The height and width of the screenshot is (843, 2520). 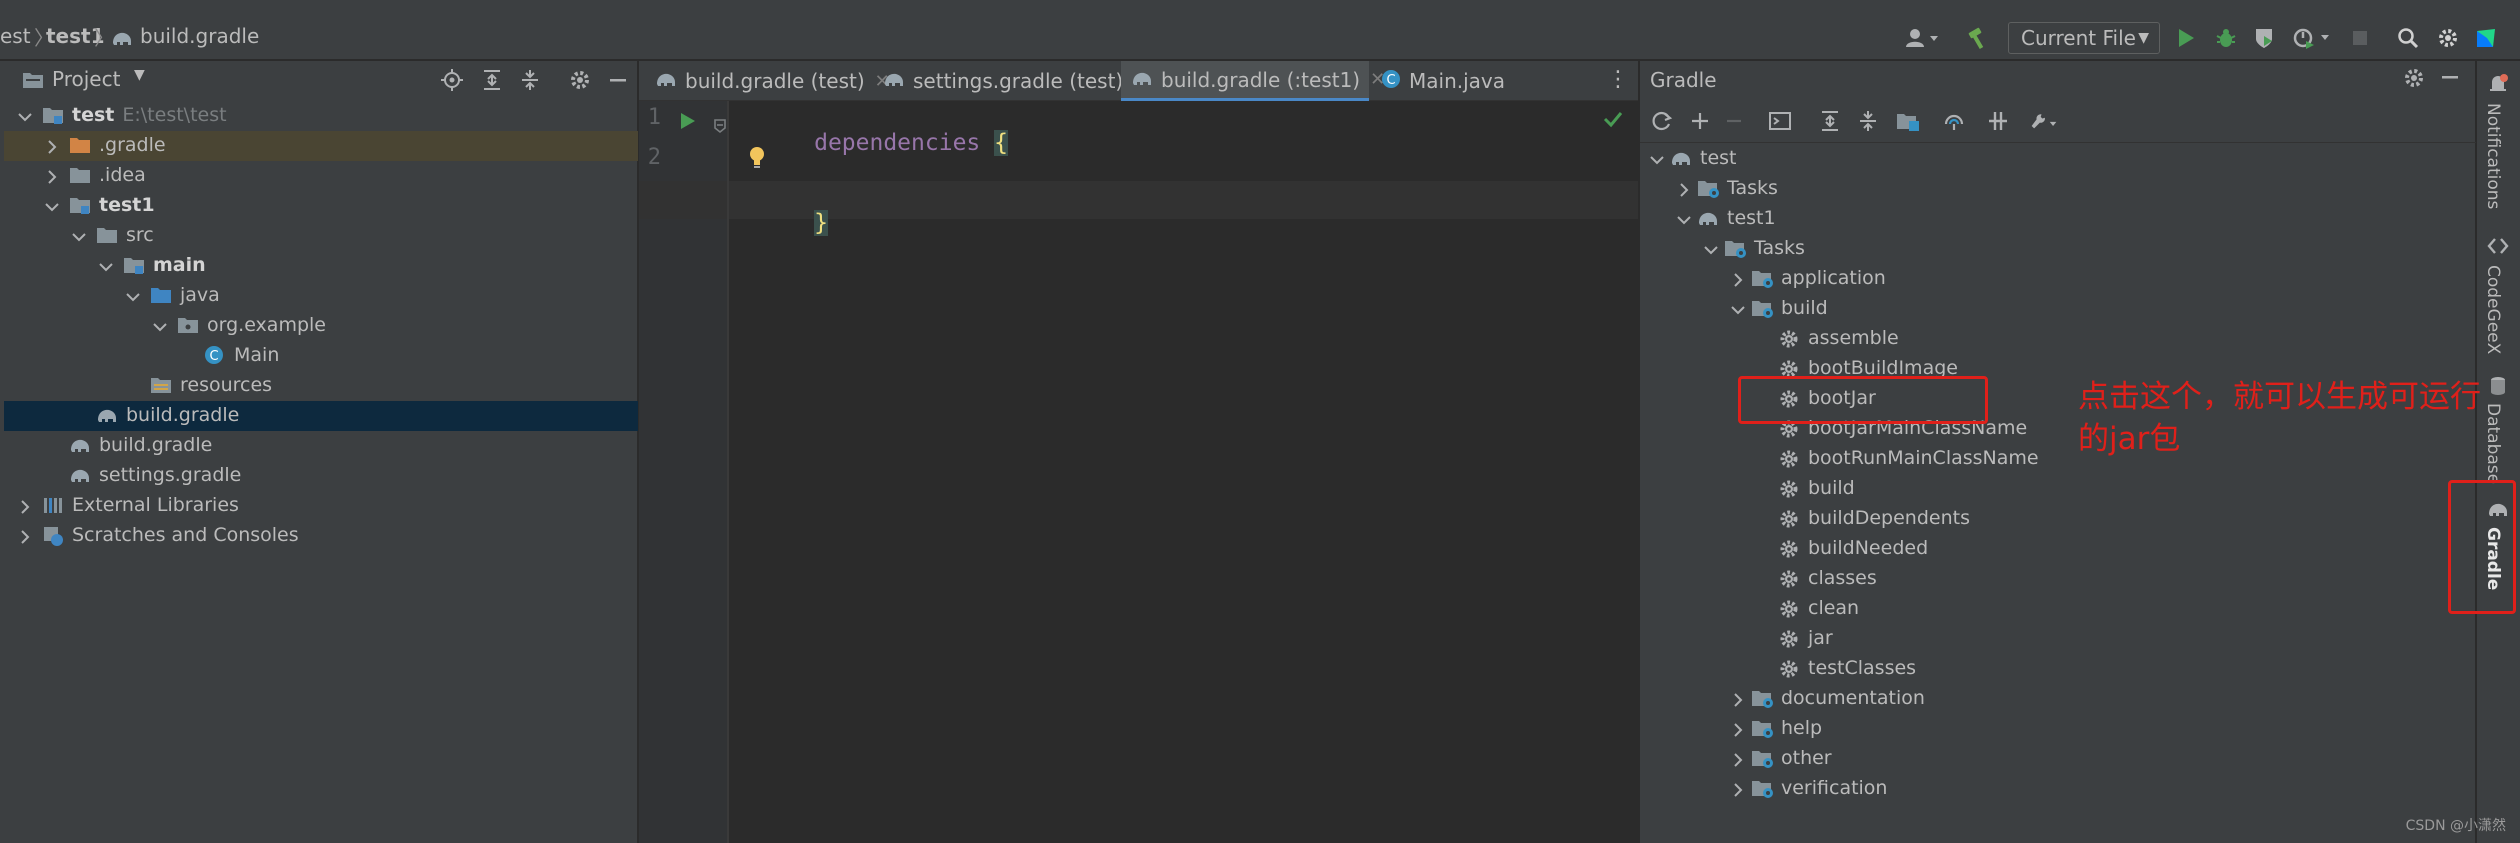 What do you see at coordinates (321, 386) in the screenshot?
I see `project-tree-item-resources: resources` at bounding box center [321, 386].